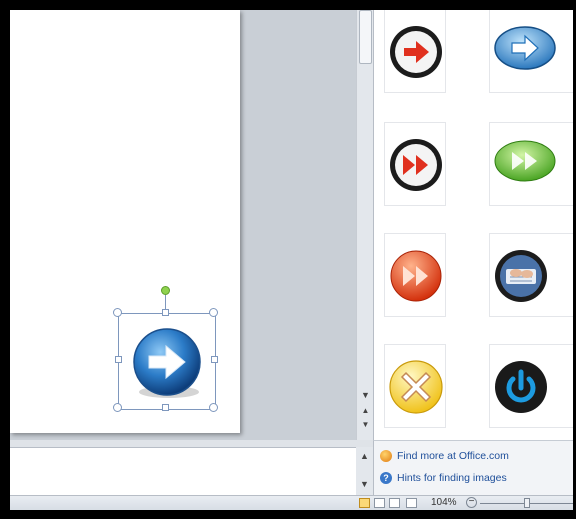 The image size is (576, 519). I want to click on selected-clip-art, so click(167, 361).